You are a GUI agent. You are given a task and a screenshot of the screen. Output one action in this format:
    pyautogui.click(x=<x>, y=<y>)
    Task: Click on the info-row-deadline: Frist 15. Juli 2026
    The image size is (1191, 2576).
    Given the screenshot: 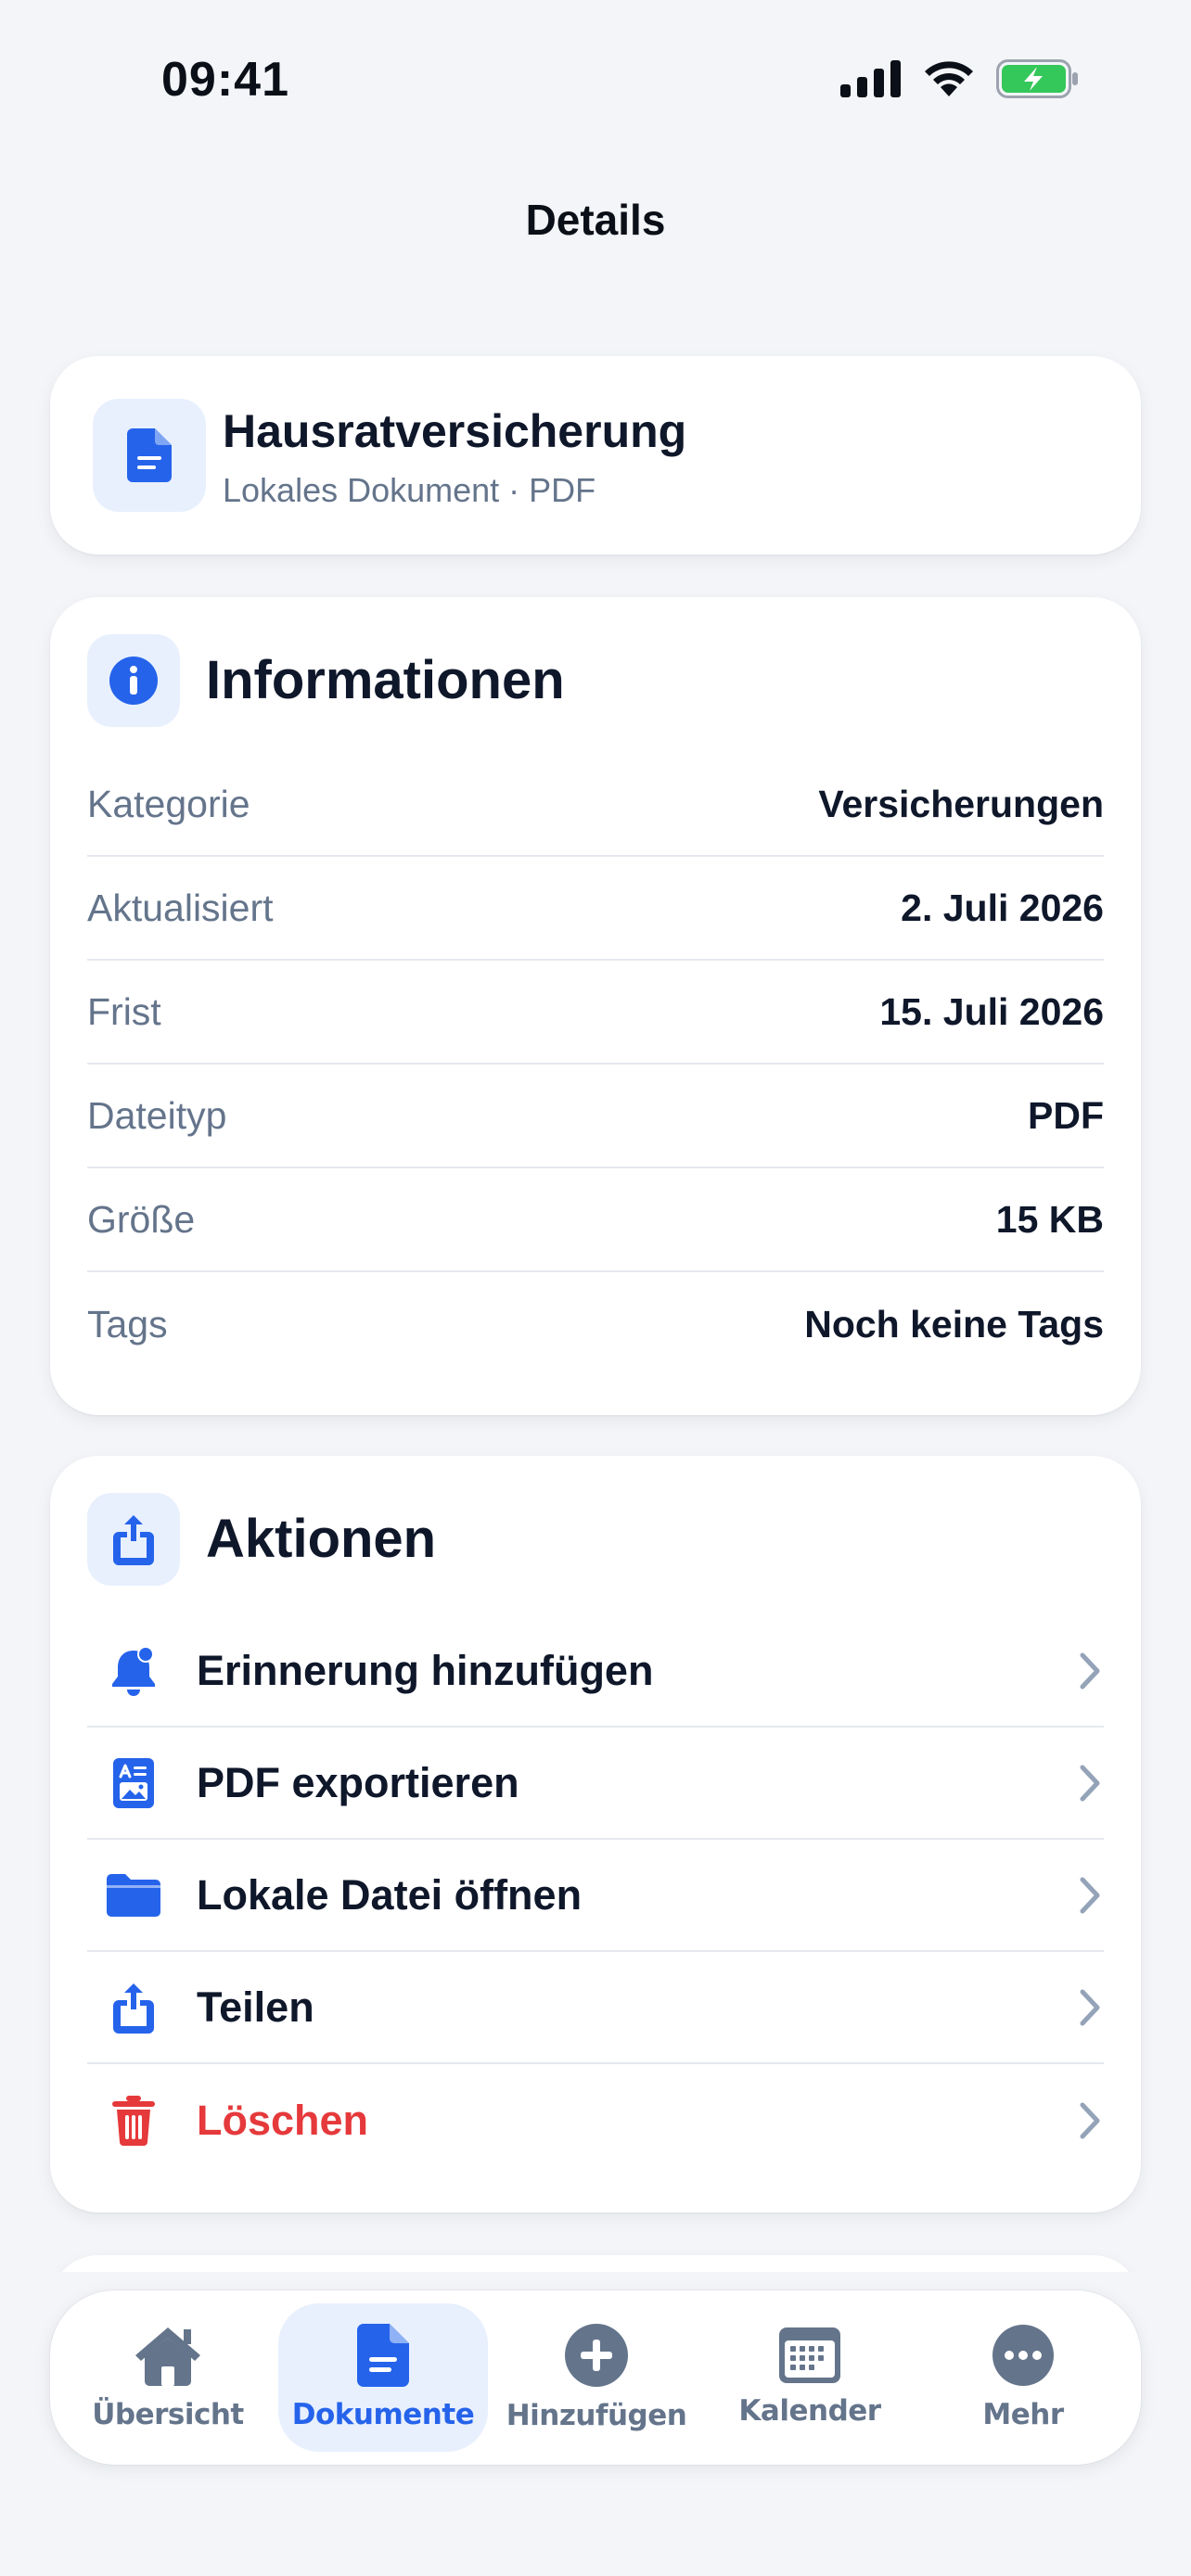 What is the action you would take?
    pyautogui.click(x=595, y=1013)
    